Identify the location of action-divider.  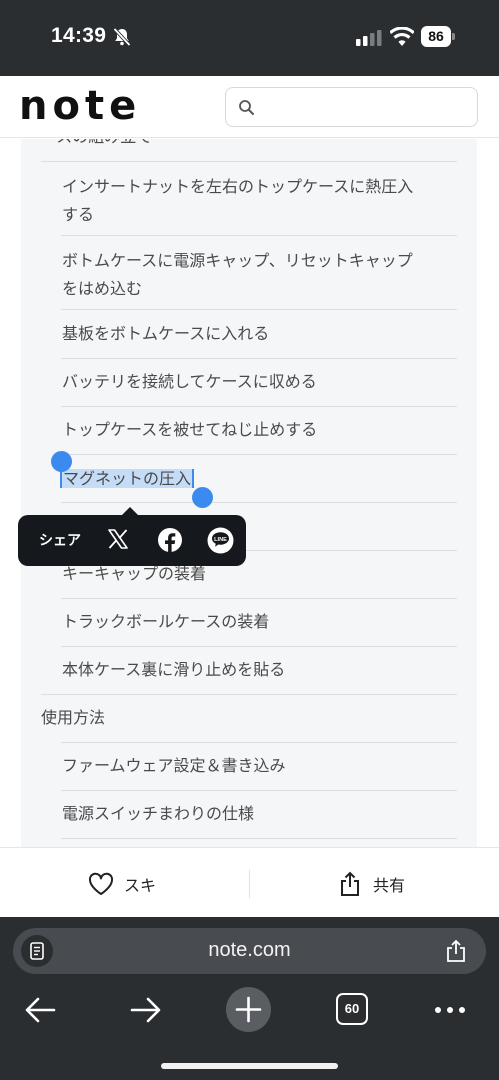
(249, 884).